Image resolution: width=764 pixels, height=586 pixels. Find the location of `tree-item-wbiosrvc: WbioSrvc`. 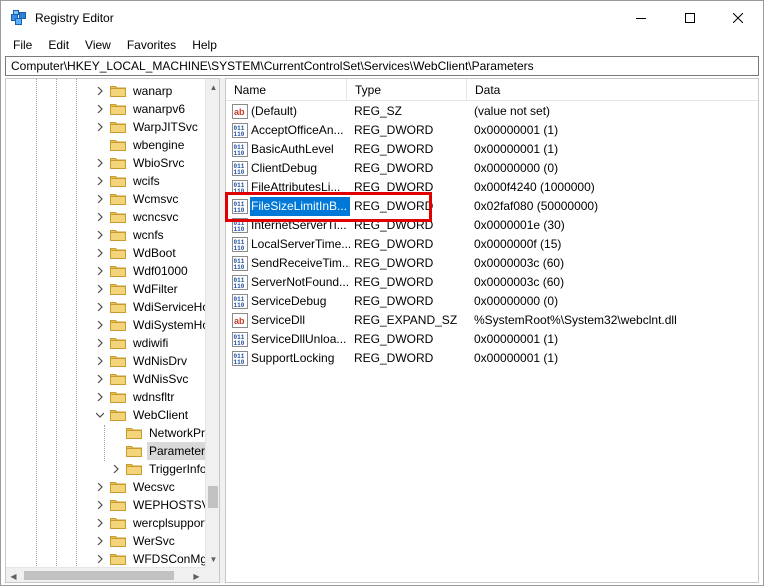

tree-item-wbiosrvc: WbioSrvc is located at coordinates (140, 163).